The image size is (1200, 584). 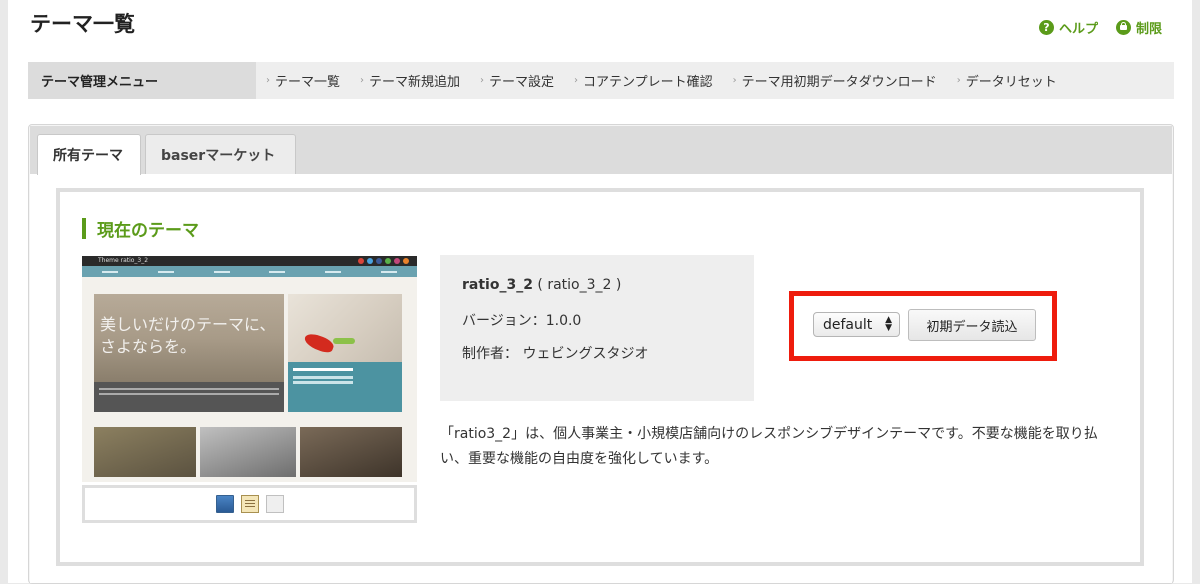 I want to click on section-heading: 現在のテーマ, so click(x=140, y=228).